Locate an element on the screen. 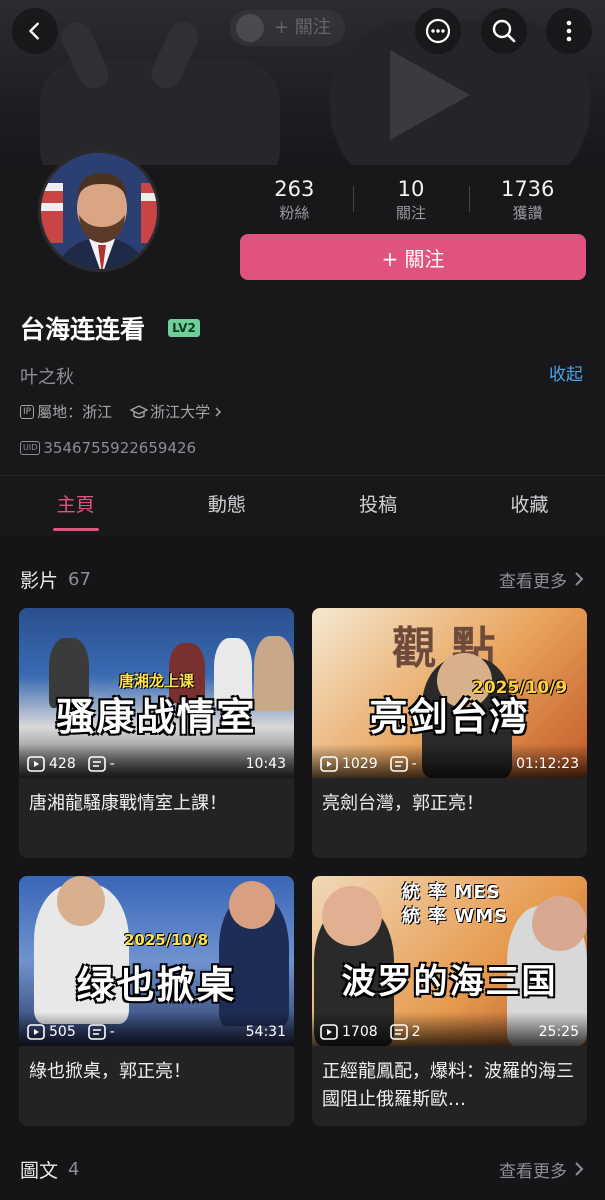 The height and width of the screenshot is (1200, 605). view-count: 1708 is located at coordinates (360, 1032).